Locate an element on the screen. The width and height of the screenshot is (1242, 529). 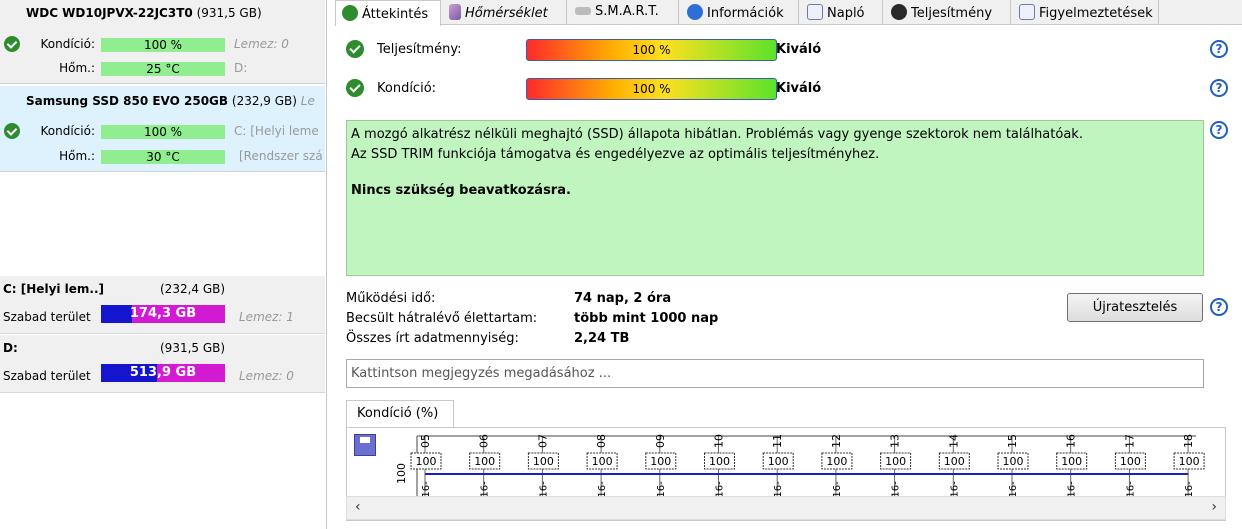
x-tick-label: 18 is located at coordinates (1188, 441).